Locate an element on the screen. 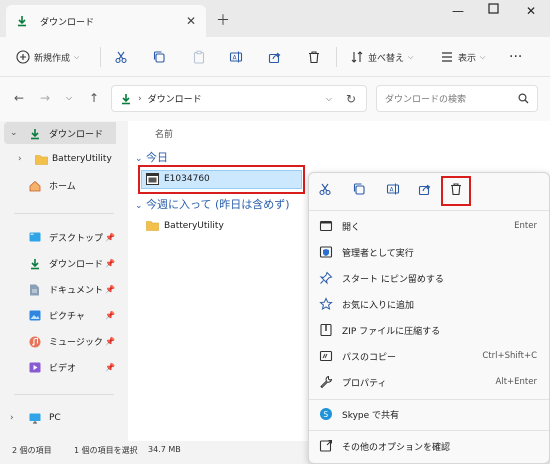 The image size is (550, 464). minimize-button: — is located at coordinates (458, 11).